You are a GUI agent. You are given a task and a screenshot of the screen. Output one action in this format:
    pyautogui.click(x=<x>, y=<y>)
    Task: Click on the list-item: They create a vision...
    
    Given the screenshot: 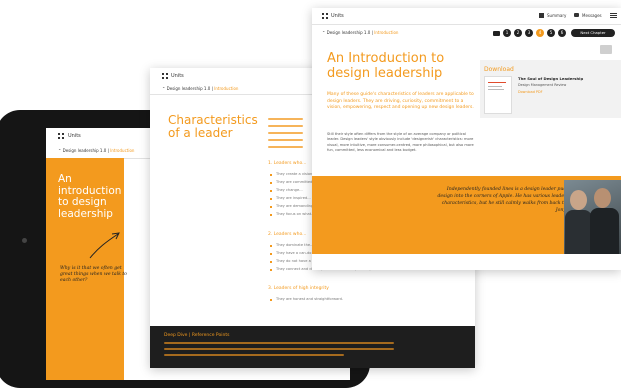 What is the action you would take?
    pyautogui.click(x=296, y=174)
    